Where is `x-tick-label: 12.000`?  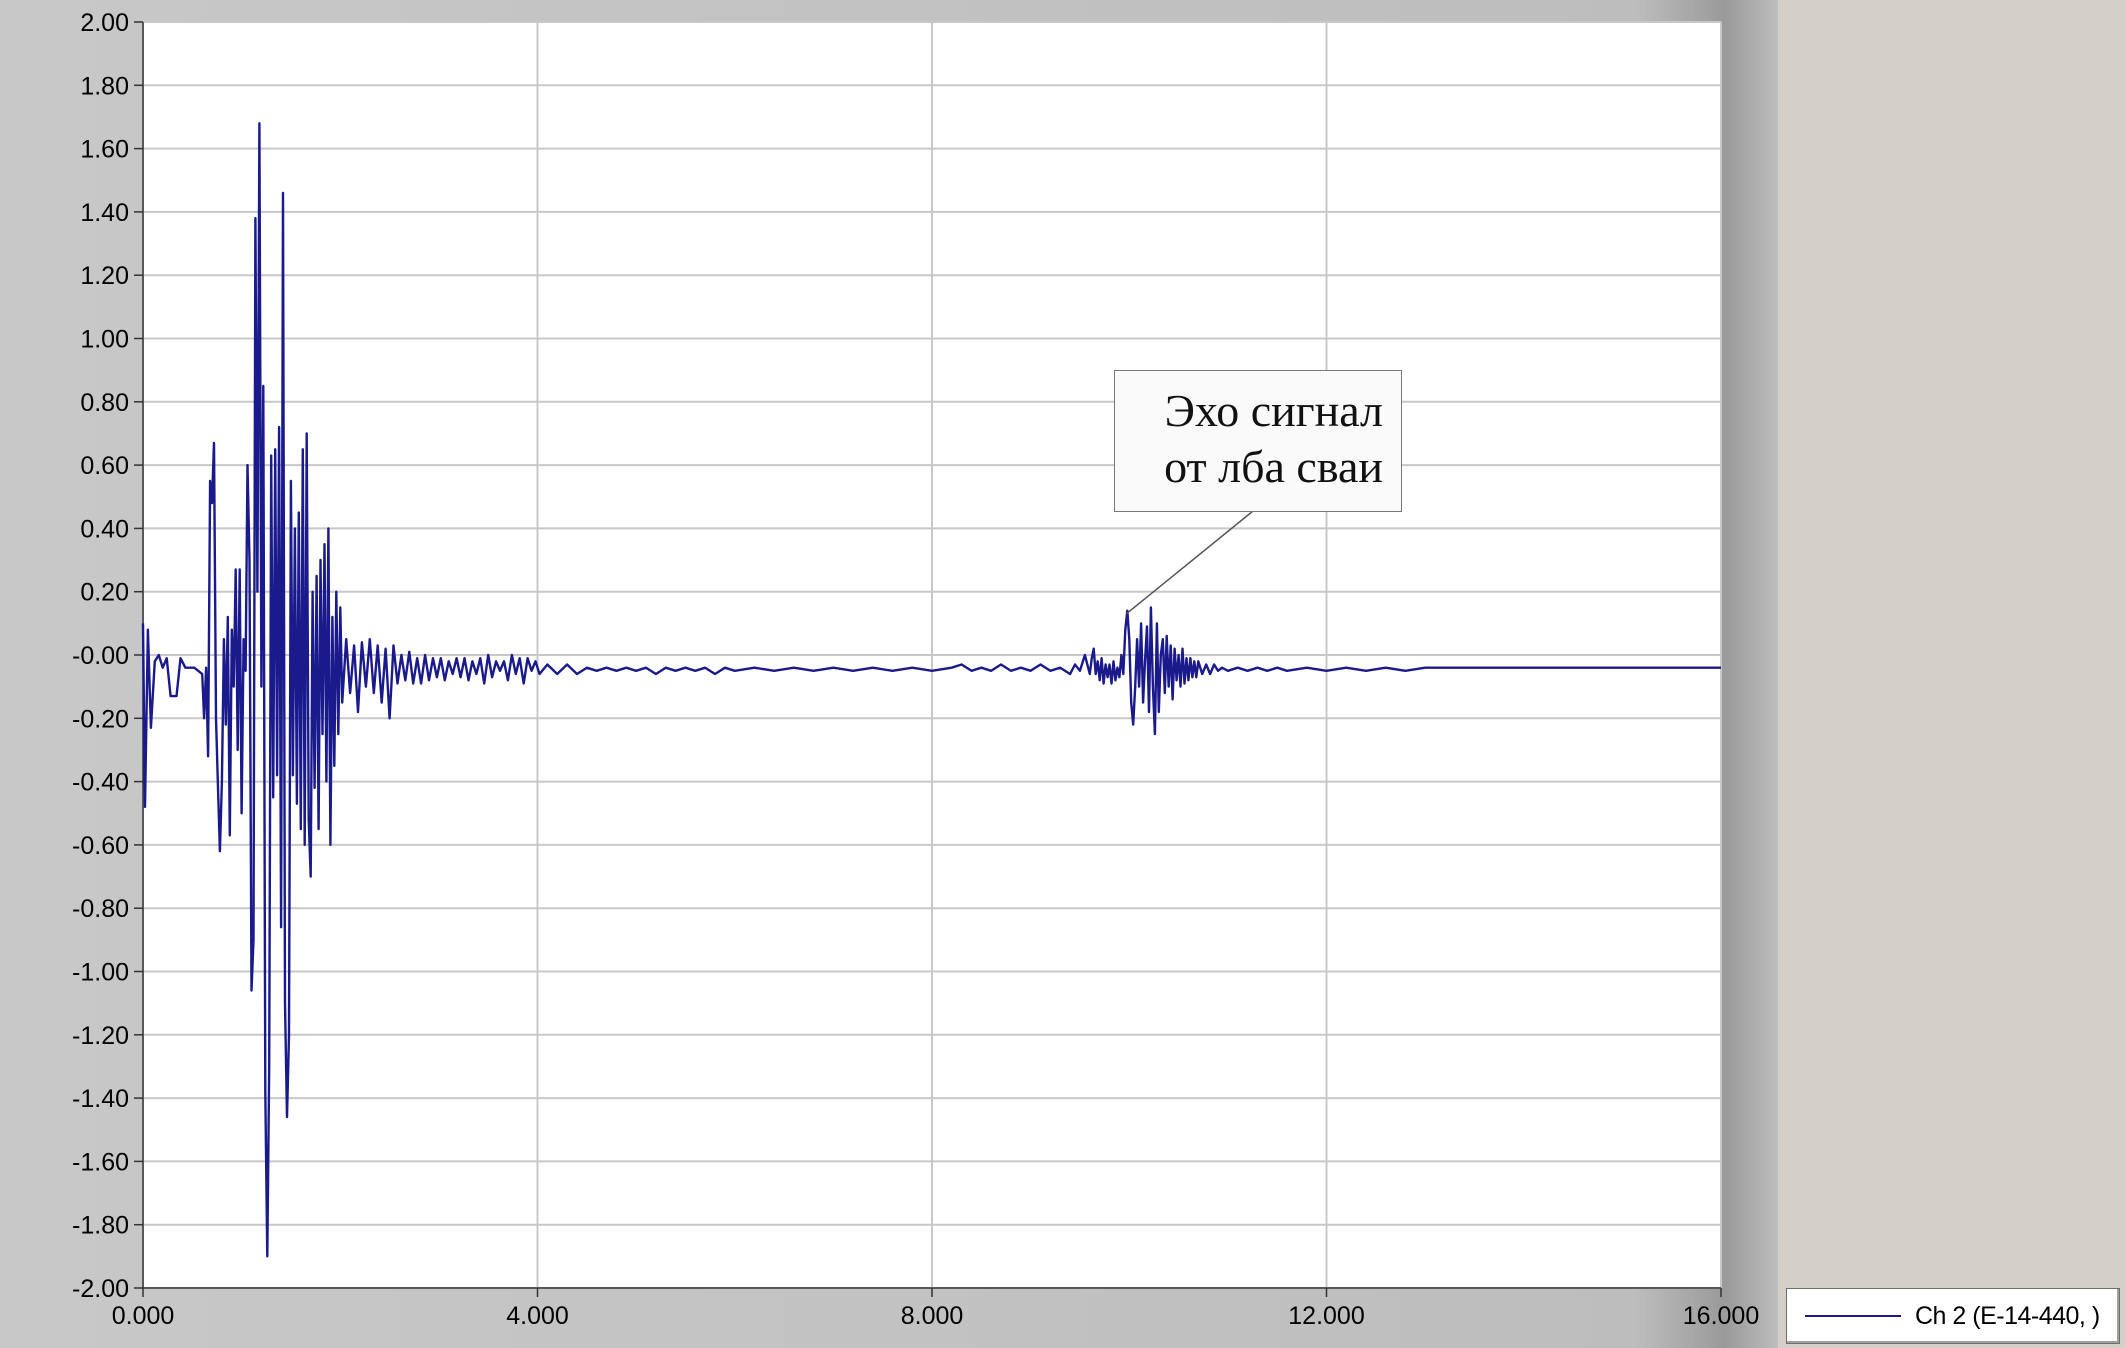 x-tick-label: 12.000 is located at coordinates (1326, 1316).